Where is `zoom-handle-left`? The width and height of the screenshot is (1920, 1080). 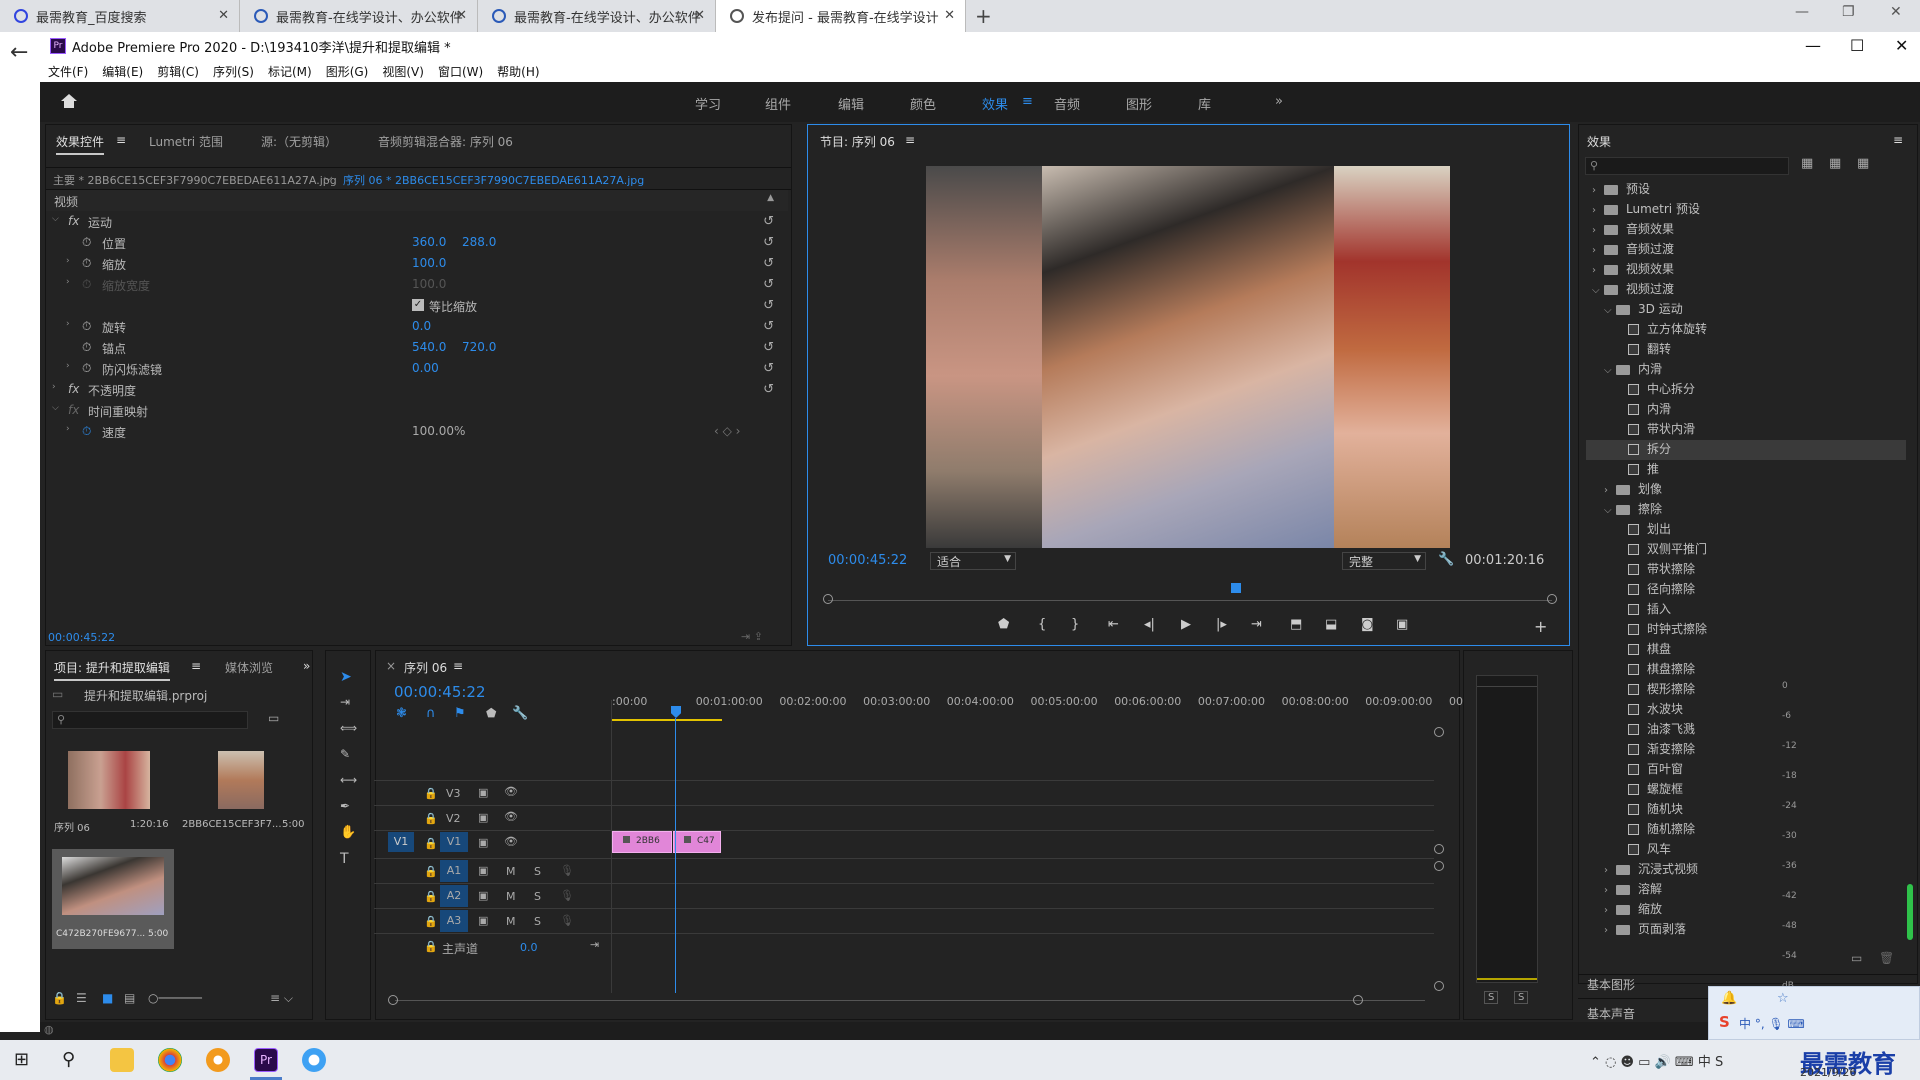 zoom-handle-left is located at coordinates (828, 599).